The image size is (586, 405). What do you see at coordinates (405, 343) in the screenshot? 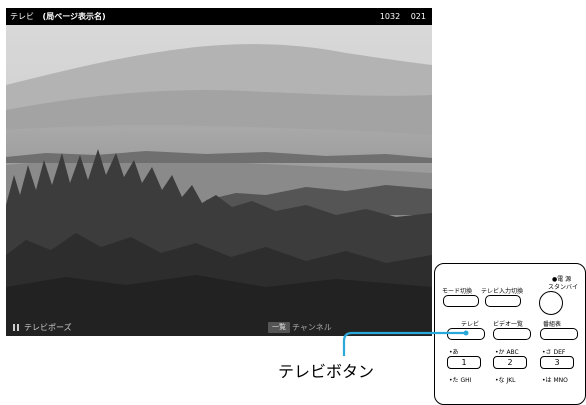
I see `callout-leader-line` at bounding box center [405, 343].